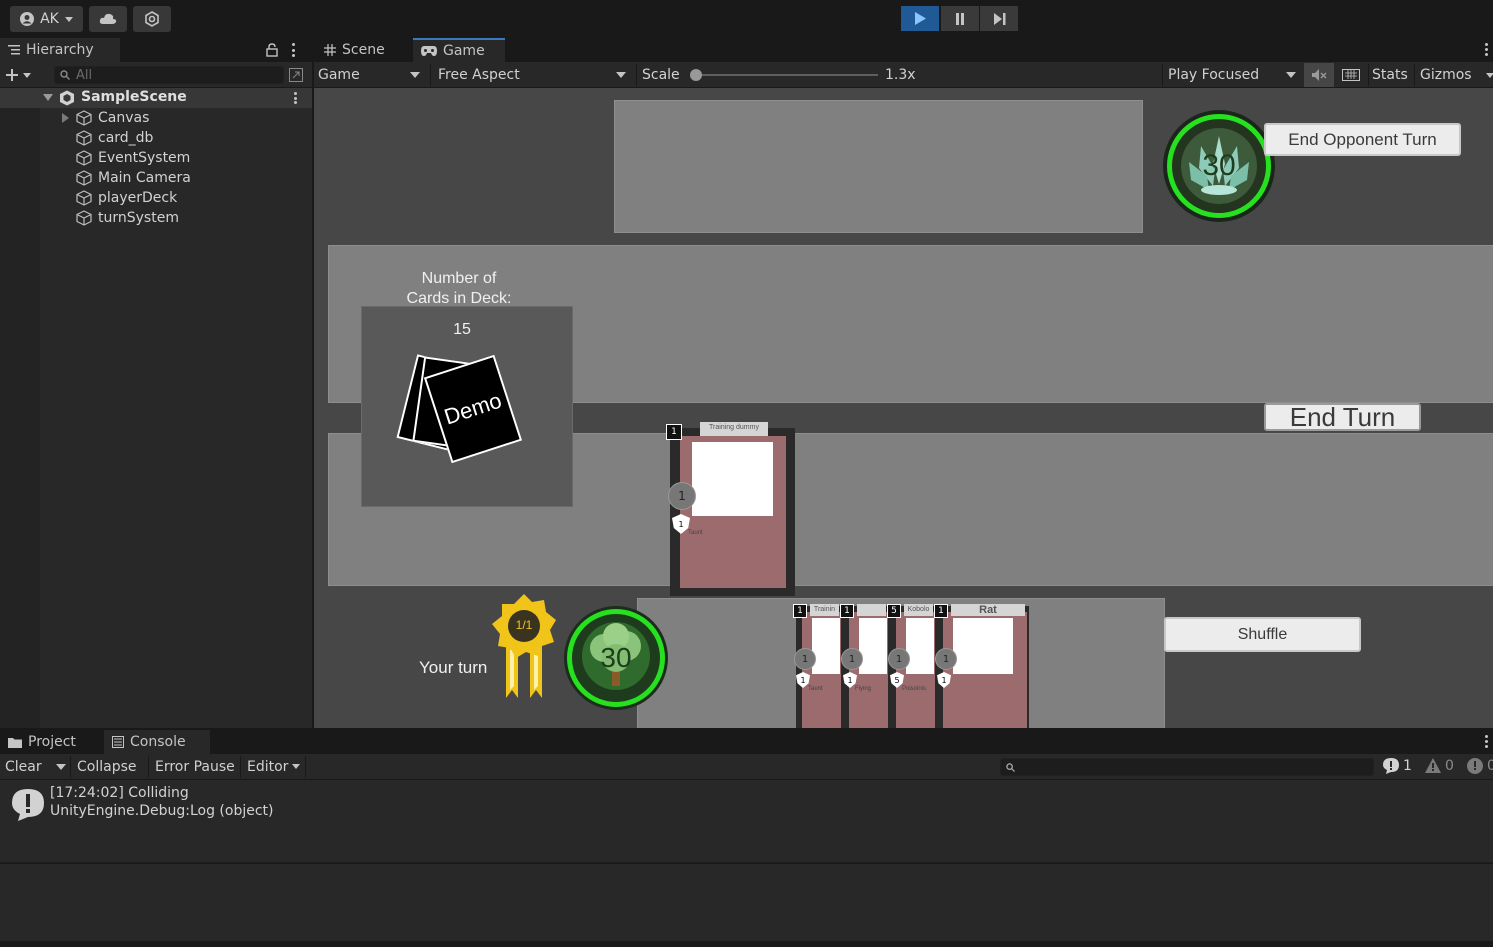 The height and width of the screenshot is (947, 1493). What do you see at coordinates (293, 50) in the screenshot?
I see `kebab-menu-icon` at bounding box center [293, 50].